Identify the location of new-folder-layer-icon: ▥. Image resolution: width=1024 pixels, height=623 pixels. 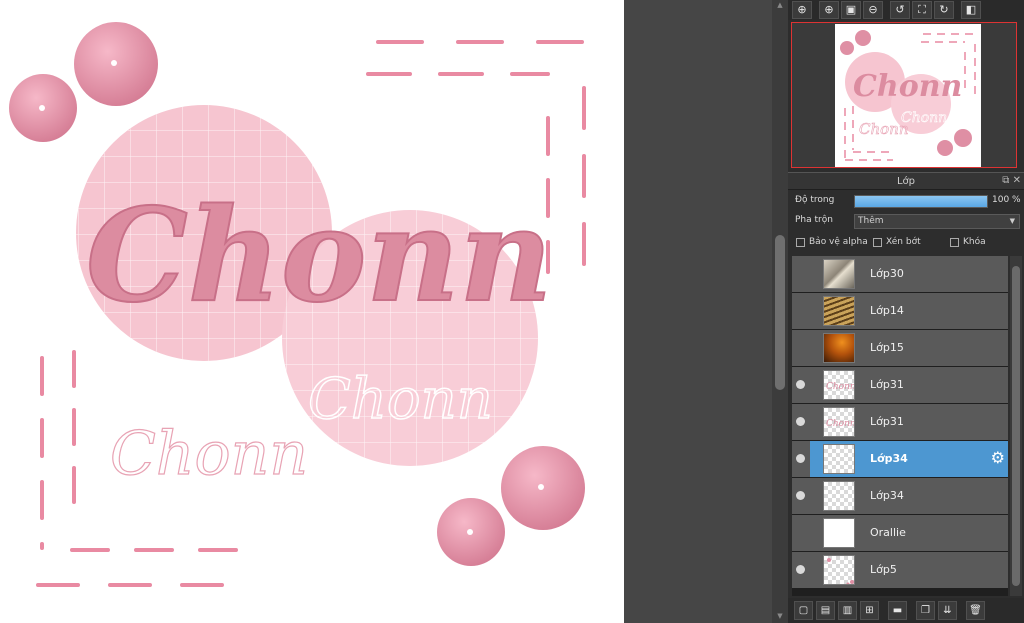
(847, 610).